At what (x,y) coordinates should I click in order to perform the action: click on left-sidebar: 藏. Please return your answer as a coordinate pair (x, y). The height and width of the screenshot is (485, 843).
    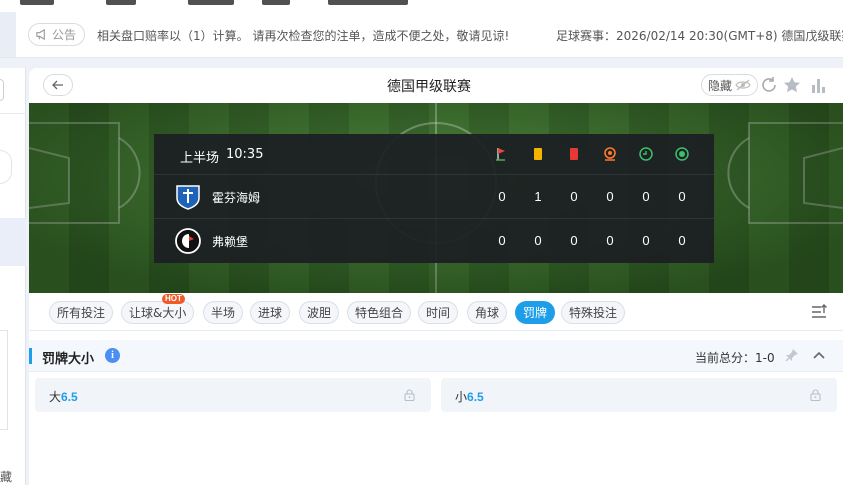
    Looking at the image, I should click on (13, 276).